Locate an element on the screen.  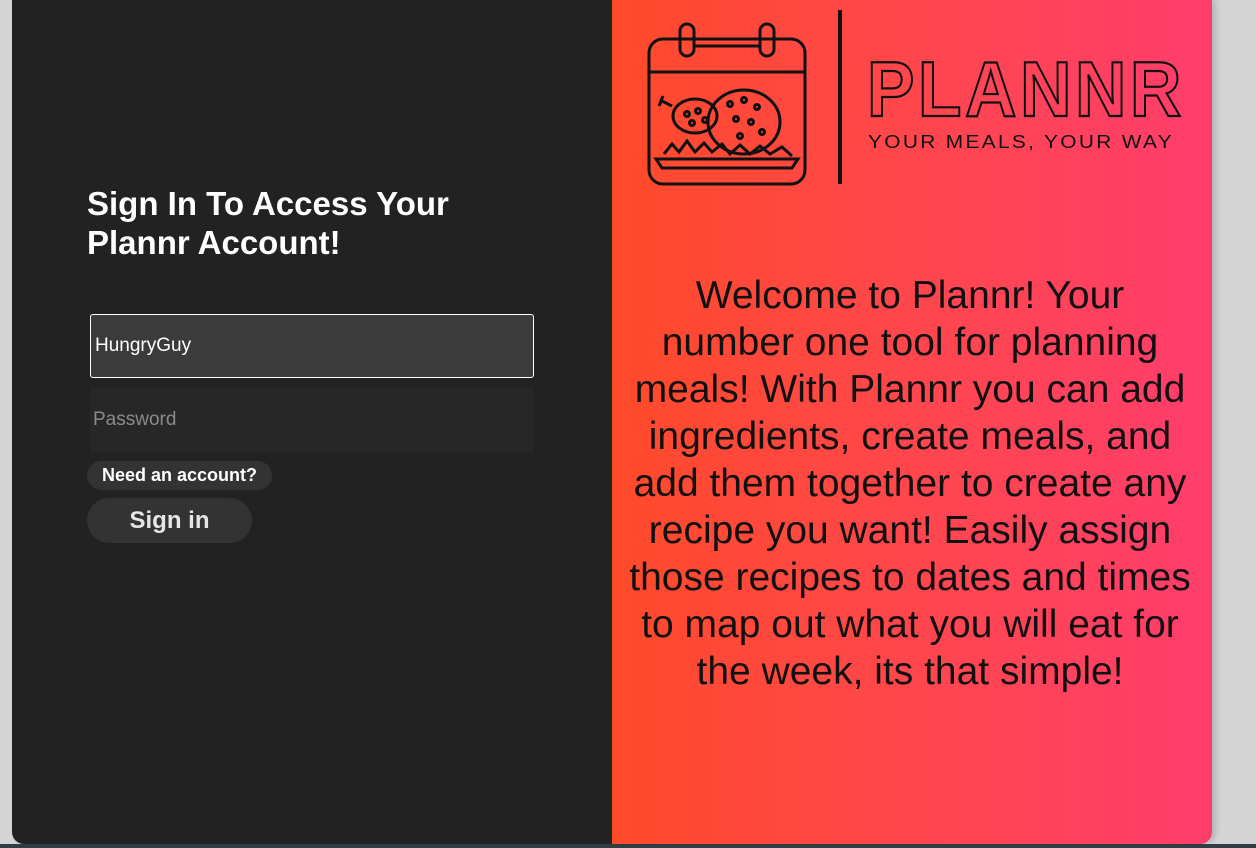
need-account-button: Need an account? is located at coordinates (180, 475).